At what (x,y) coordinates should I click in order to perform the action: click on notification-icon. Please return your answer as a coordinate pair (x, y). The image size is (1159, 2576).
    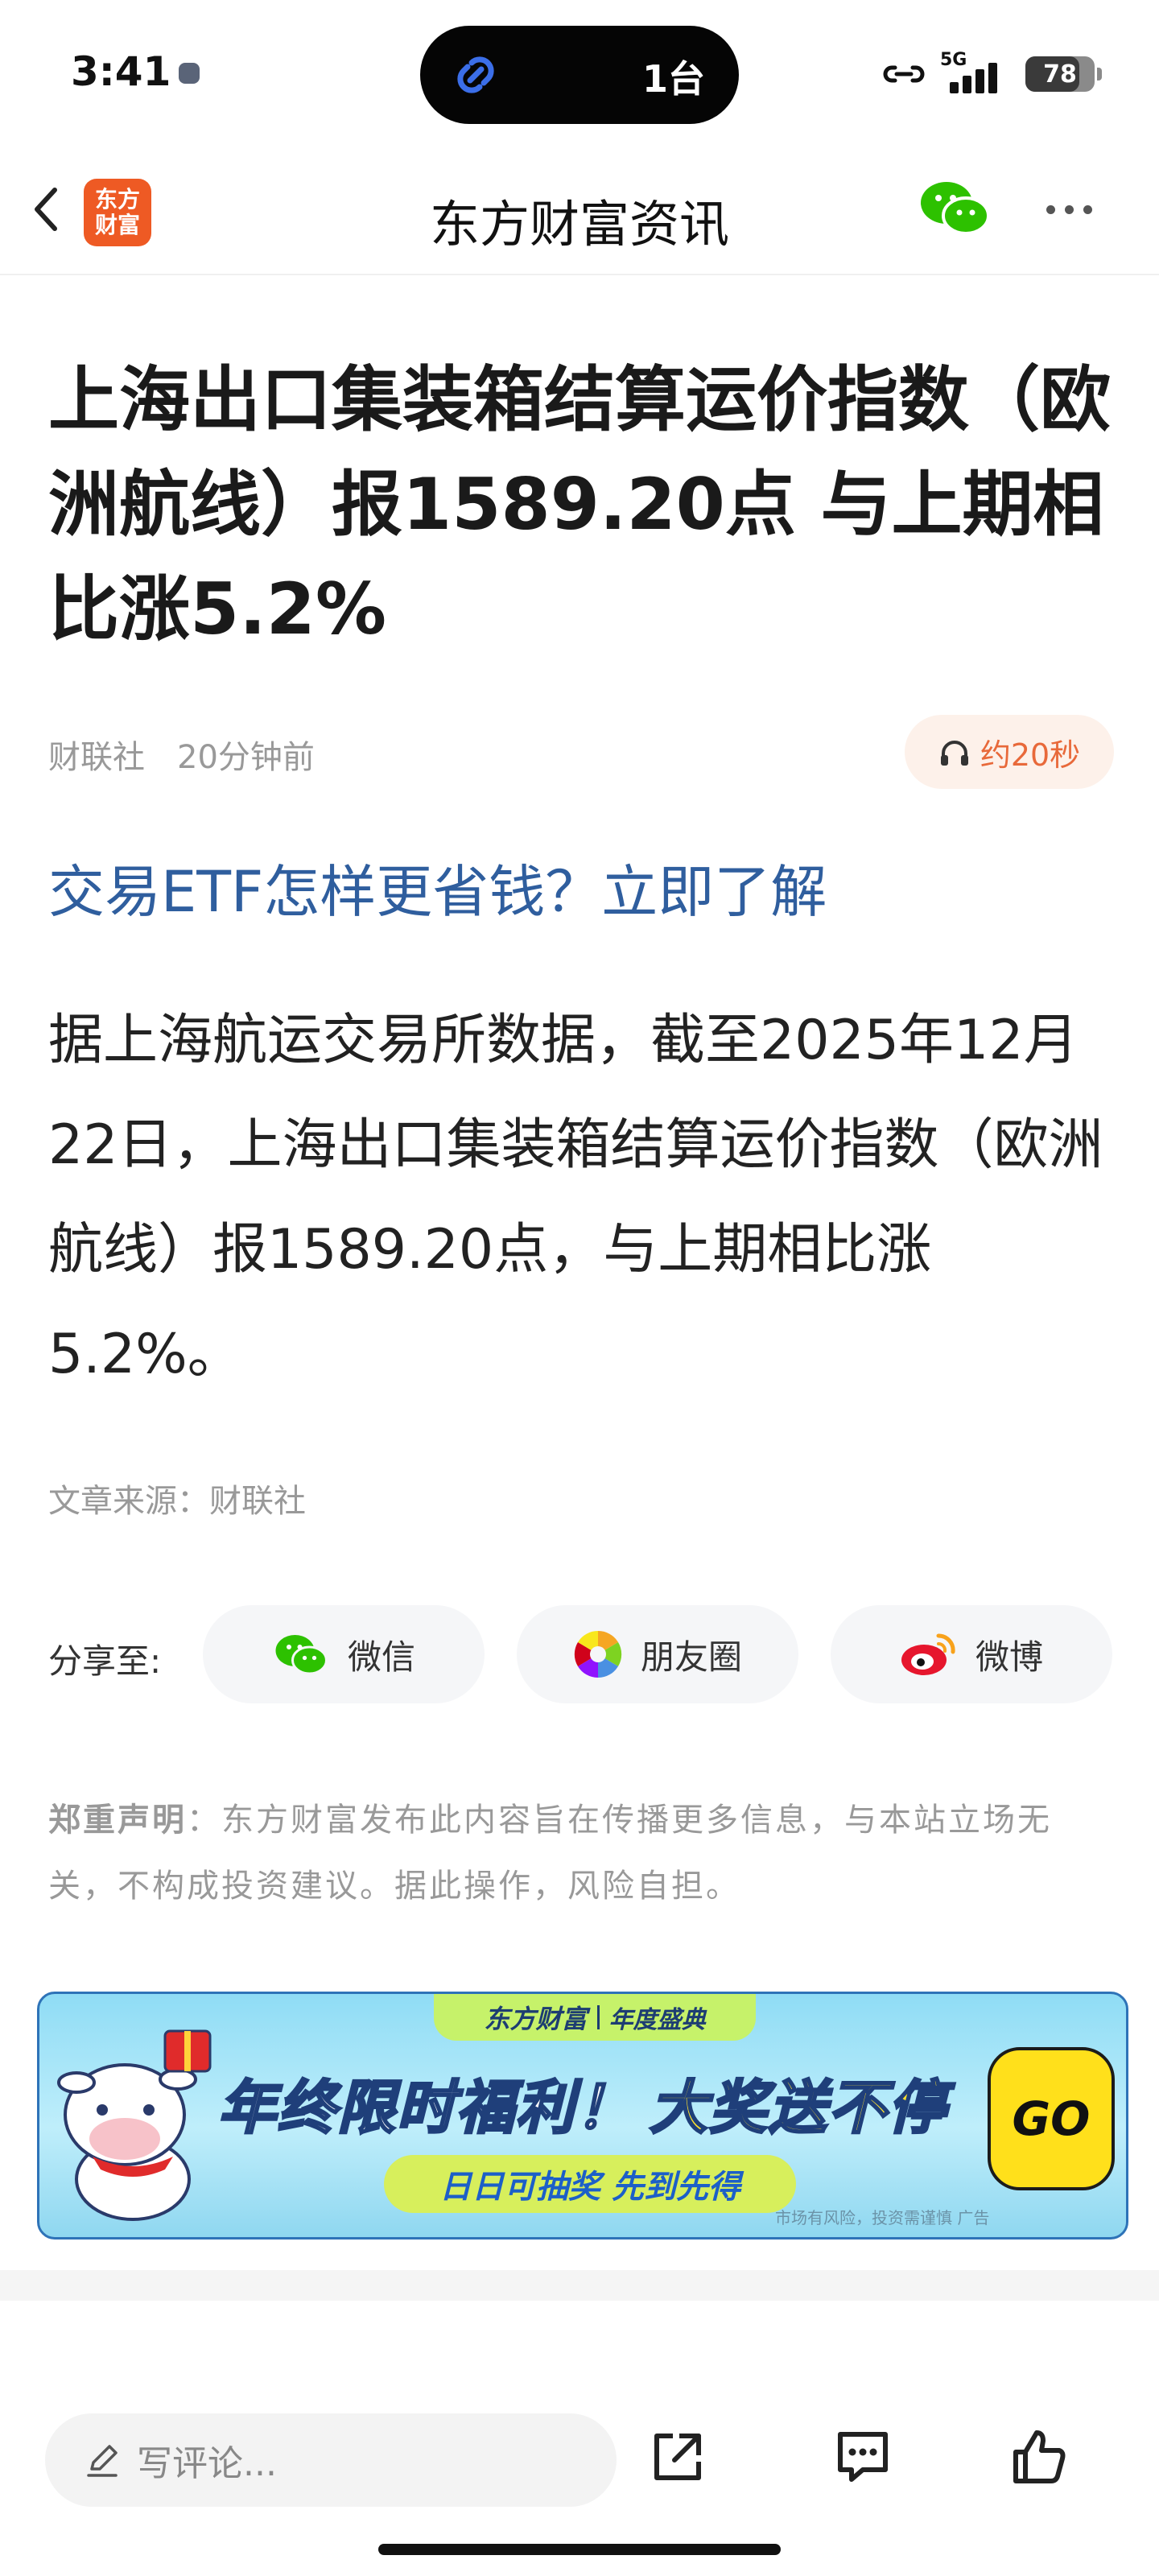
    Looking at the image, I should click on (189, 73).